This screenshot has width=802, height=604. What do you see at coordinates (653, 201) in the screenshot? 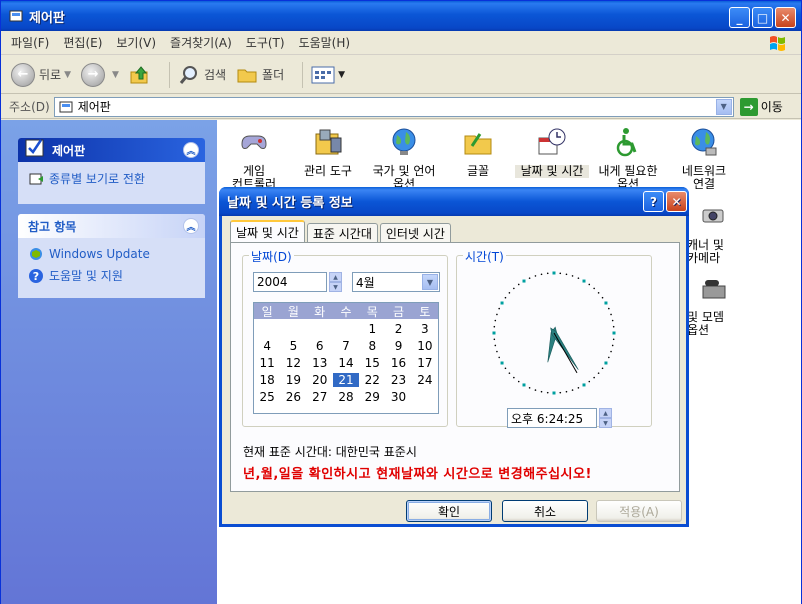
I see `help-button: ?` at bounding box center [653, 201].